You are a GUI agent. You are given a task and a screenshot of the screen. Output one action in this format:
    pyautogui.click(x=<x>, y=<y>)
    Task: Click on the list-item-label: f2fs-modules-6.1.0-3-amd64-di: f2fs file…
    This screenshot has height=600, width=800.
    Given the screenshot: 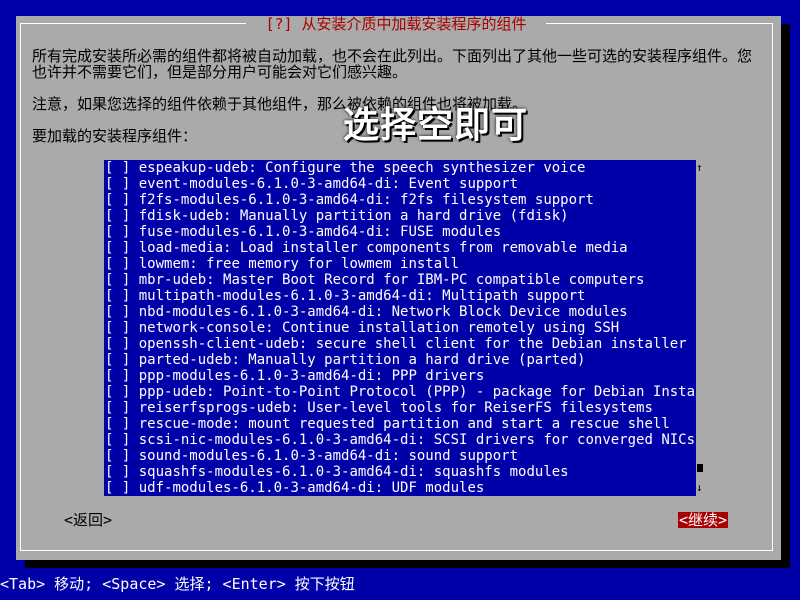 What is the action you would take?
    pyautogui.click(x=366, y=200)
    